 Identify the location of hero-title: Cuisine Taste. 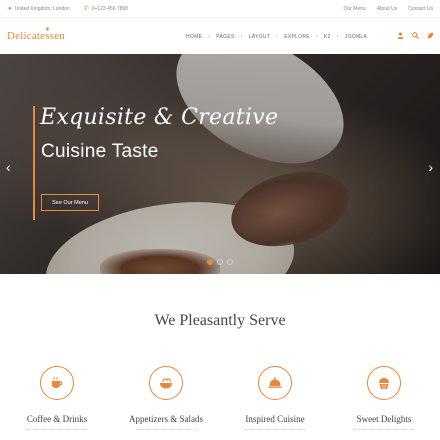
(100, 151).